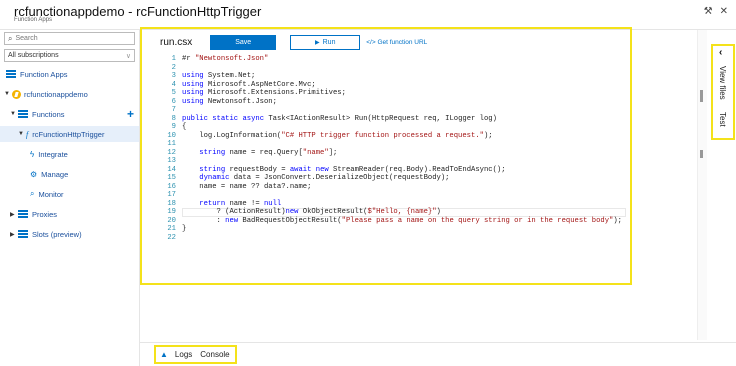  What do you see at coordinates (171, 220) in the screenshot?
I see `line-number: 20` at bounding box center [171, 220].